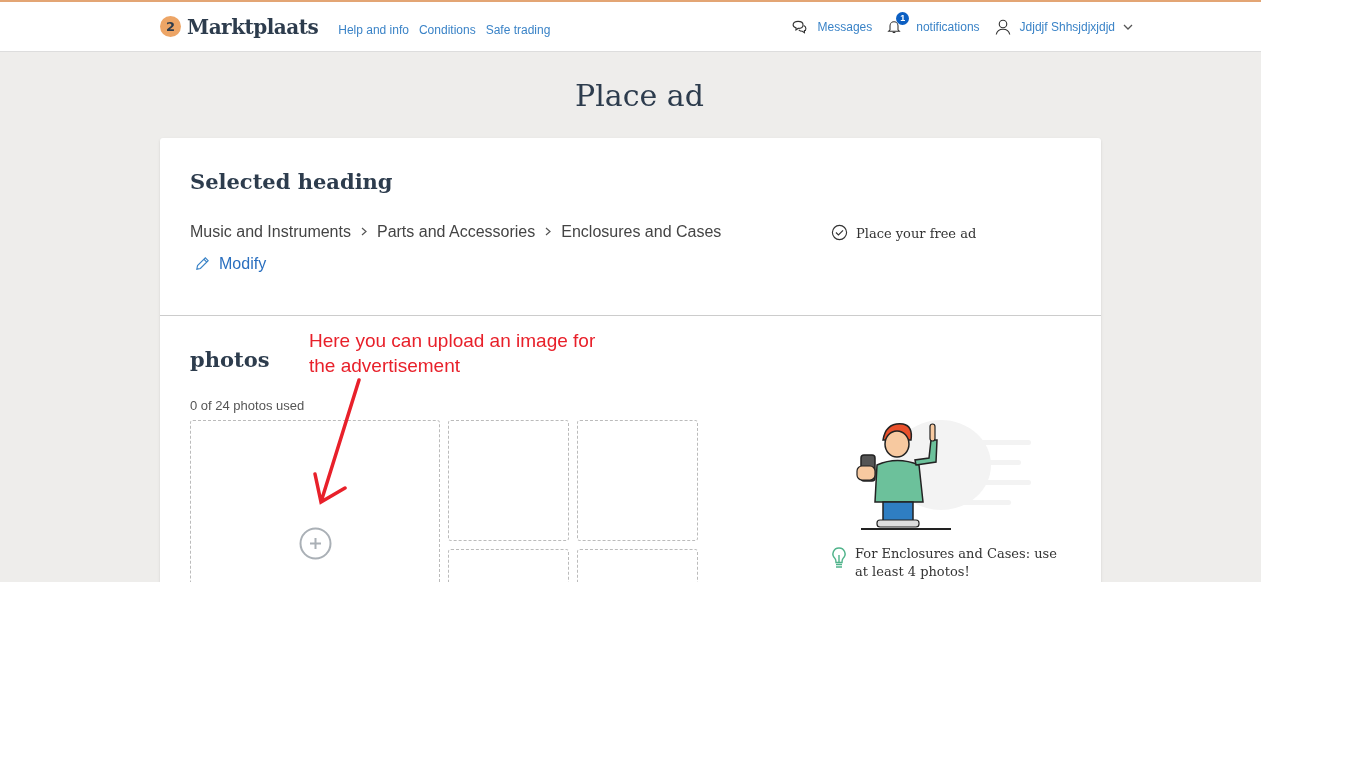  What do you see at coordinates (253, 26) in the screenshot?
I see `logo-name: Marktplaats` at bounding box center [253, 26].